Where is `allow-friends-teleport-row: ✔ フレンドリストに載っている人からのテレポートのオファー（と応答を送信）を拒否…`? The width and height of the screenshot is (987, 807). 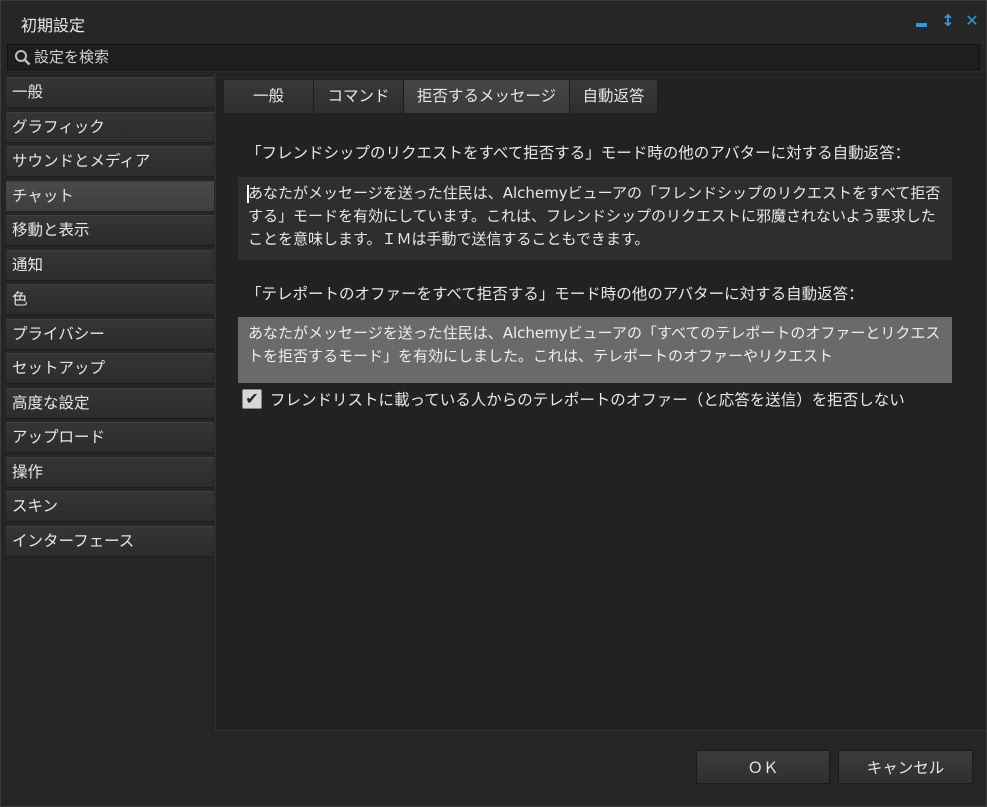
allow-friends-teleport-row: ✔ フレンドリストに載っている人からのテレポートのオファー（と応答を送信）を拒否… is located at coordinates (573, 399).